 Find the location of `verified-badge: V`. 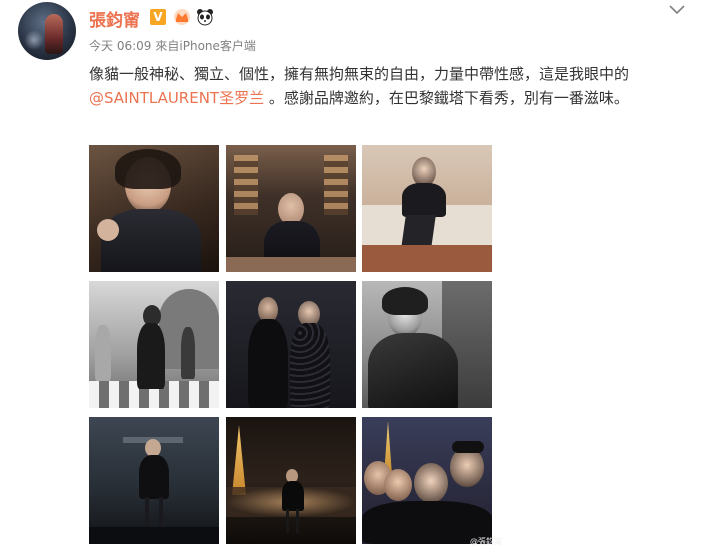

verified-badge: V is located at coordinates (158, 17).